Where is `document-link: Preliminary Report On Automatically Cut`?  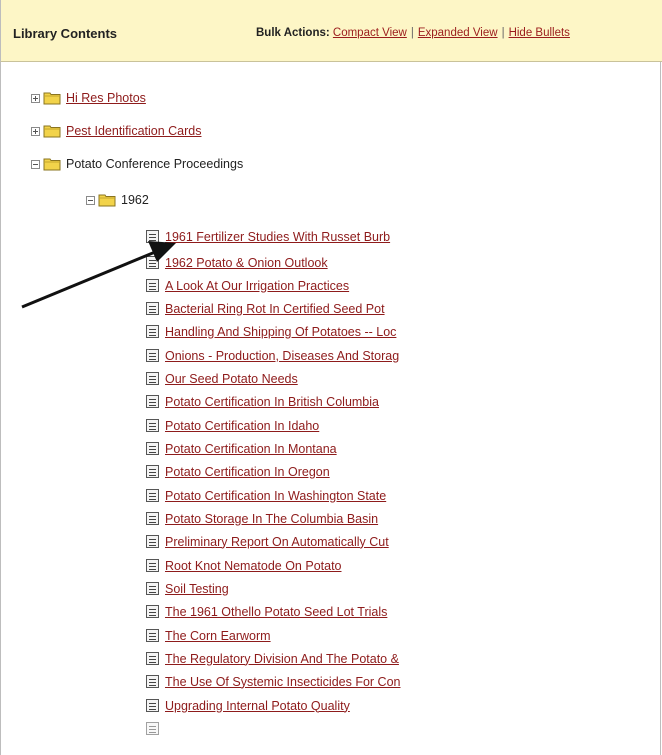
document-link: Preliminary Report On Automatically Cut is located at coordinates (277, 542).